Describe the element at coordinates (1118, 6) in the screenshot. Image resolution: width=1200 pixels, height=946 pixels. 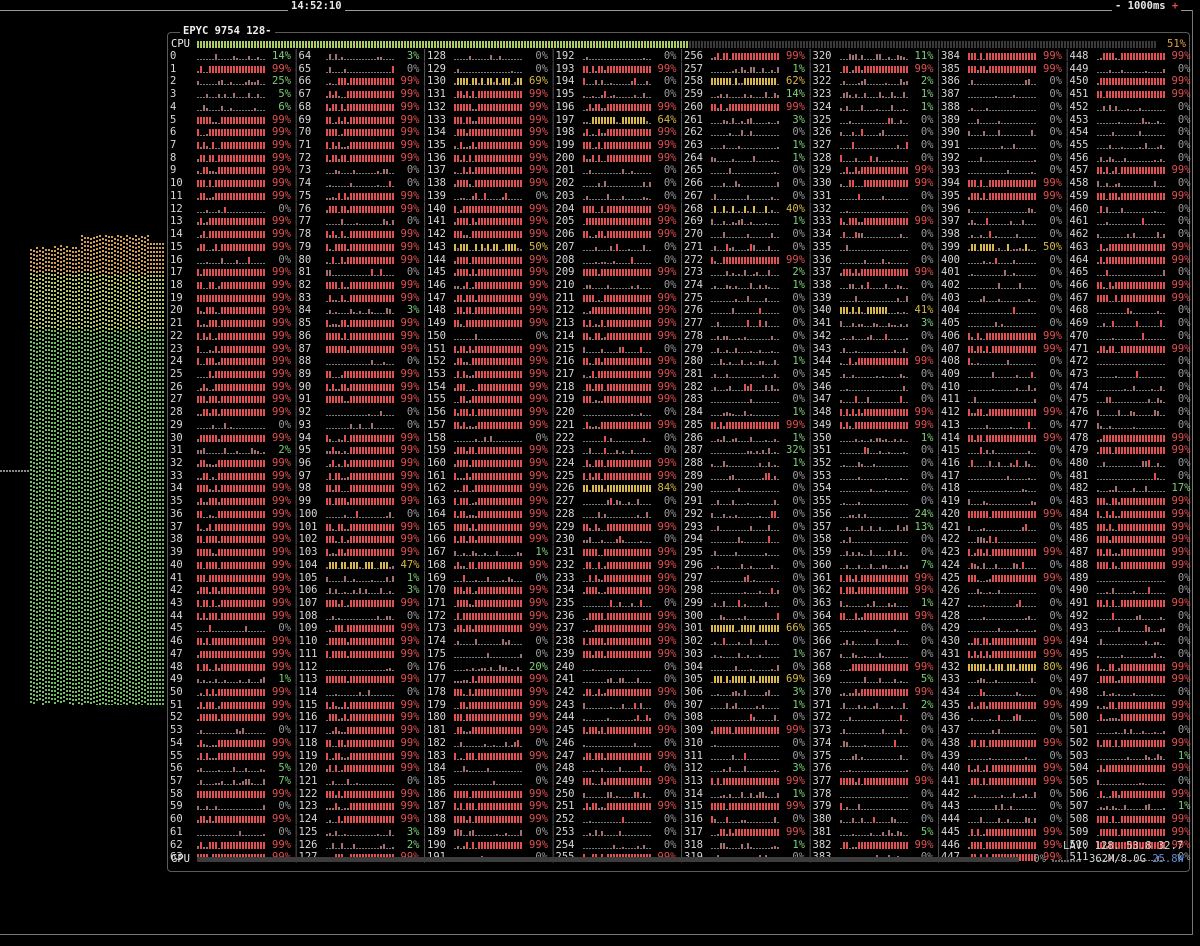
I see `refresh-decrease-button: -` at that location.